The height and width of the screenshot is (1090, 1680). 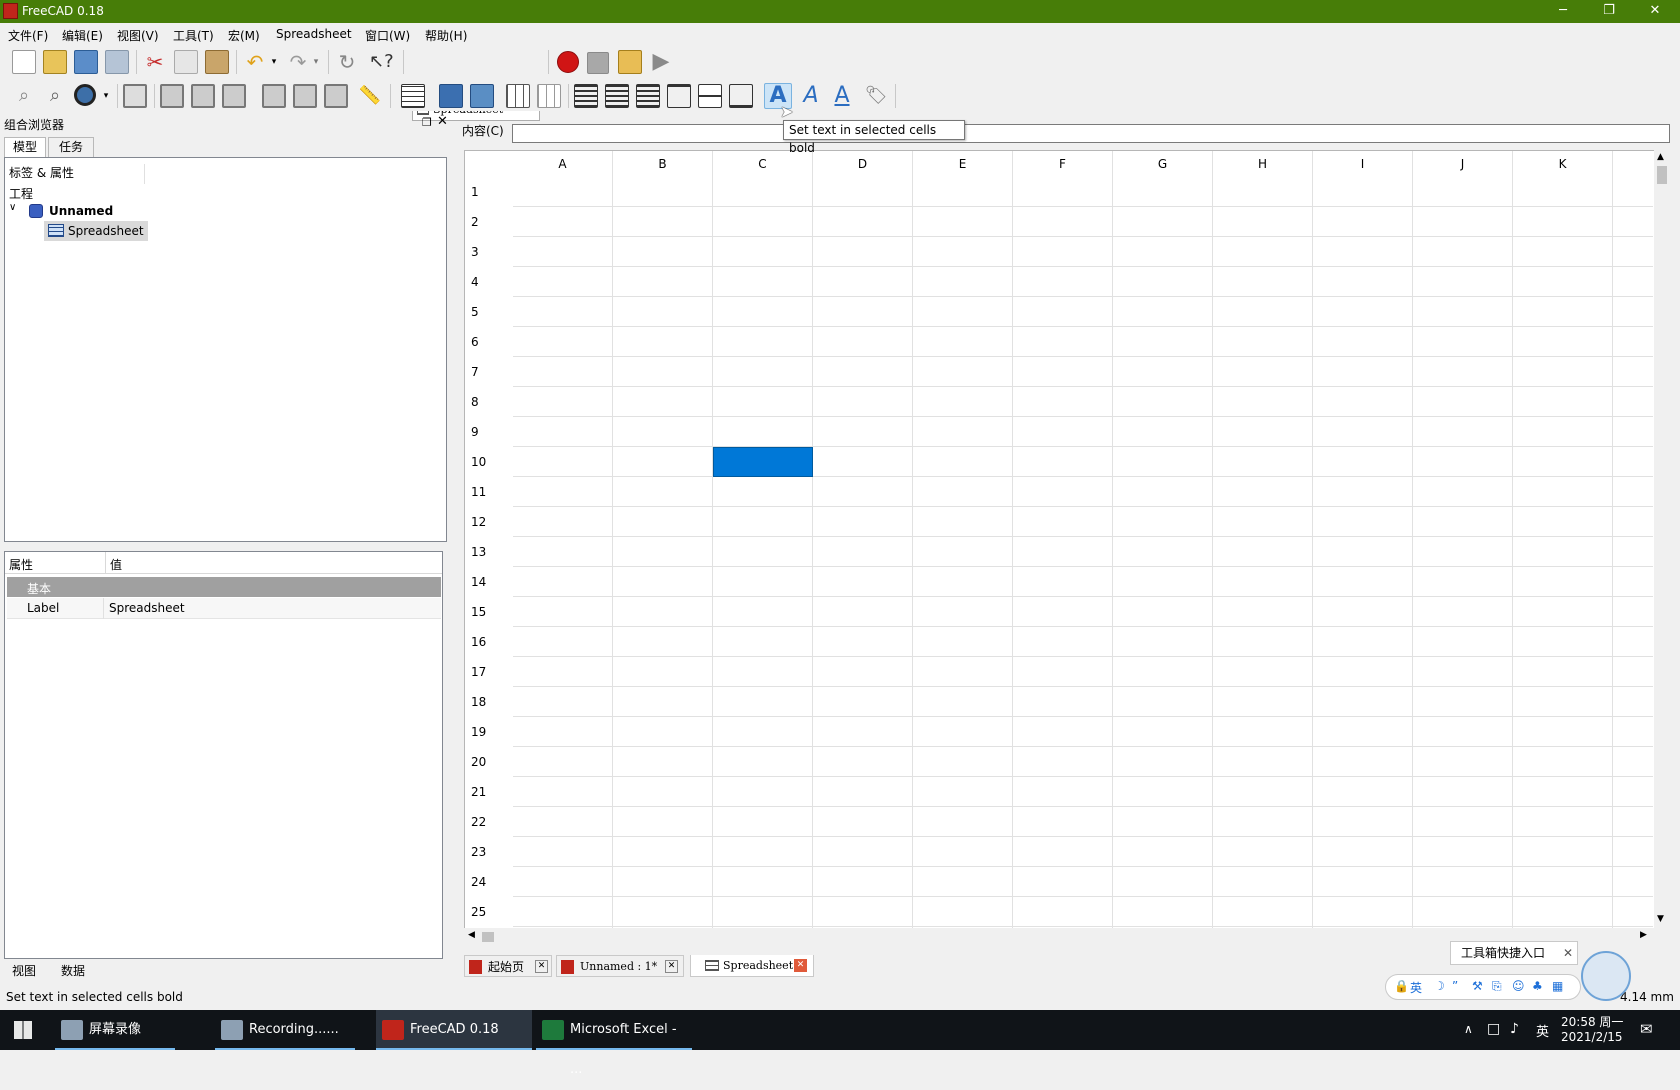 What do you see at coordinates (482, 96) in the screenshot?
I see `export-spreadsheet-icon` at bounding box center [482, 96].